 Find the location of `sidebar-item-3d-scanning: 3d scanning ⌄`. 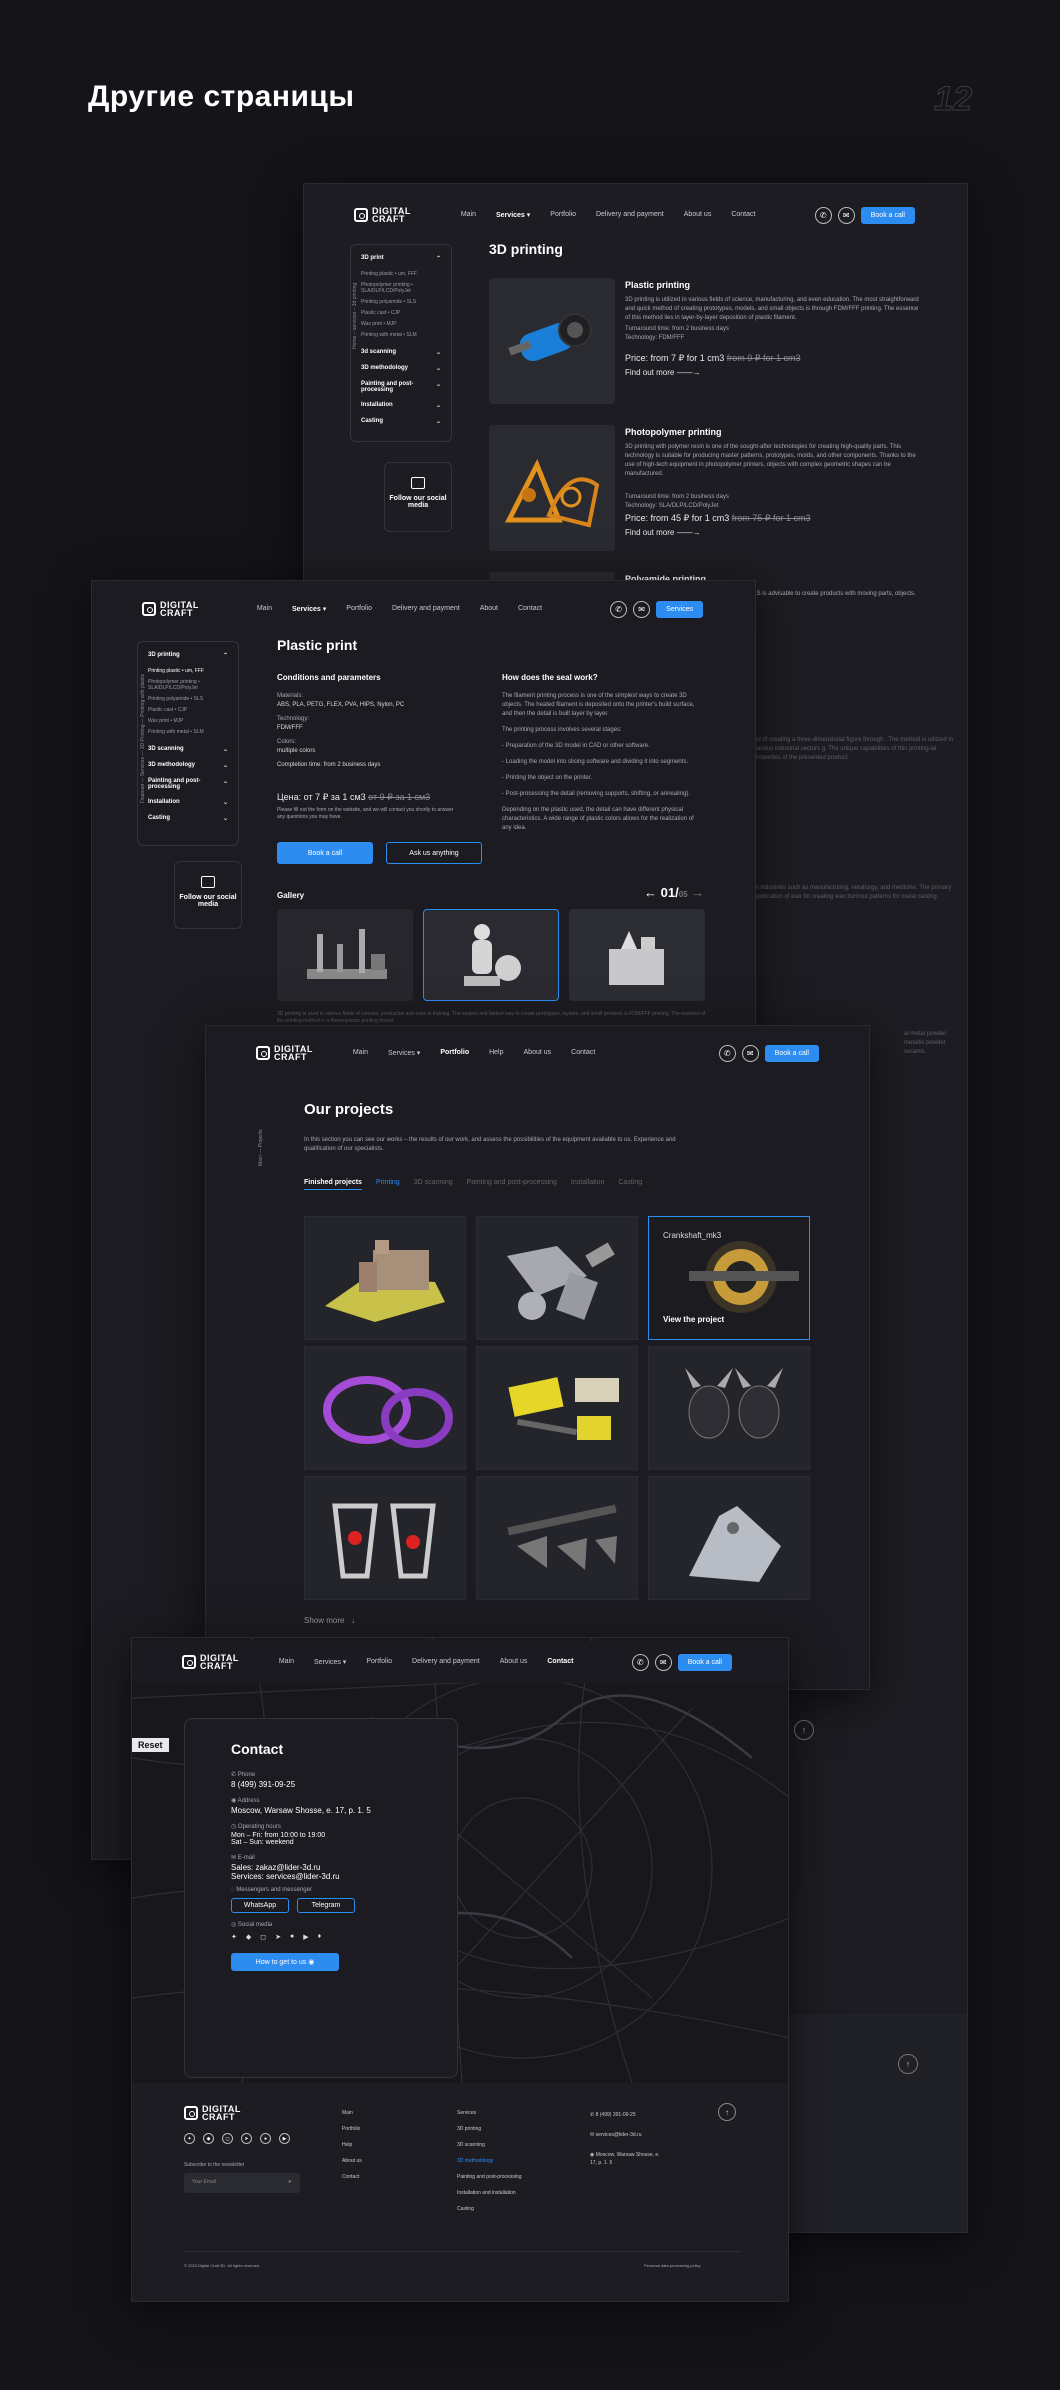

sidebar-item-3d-scanning: 3d scanning ⌄ is located at coordinates (401, 352).